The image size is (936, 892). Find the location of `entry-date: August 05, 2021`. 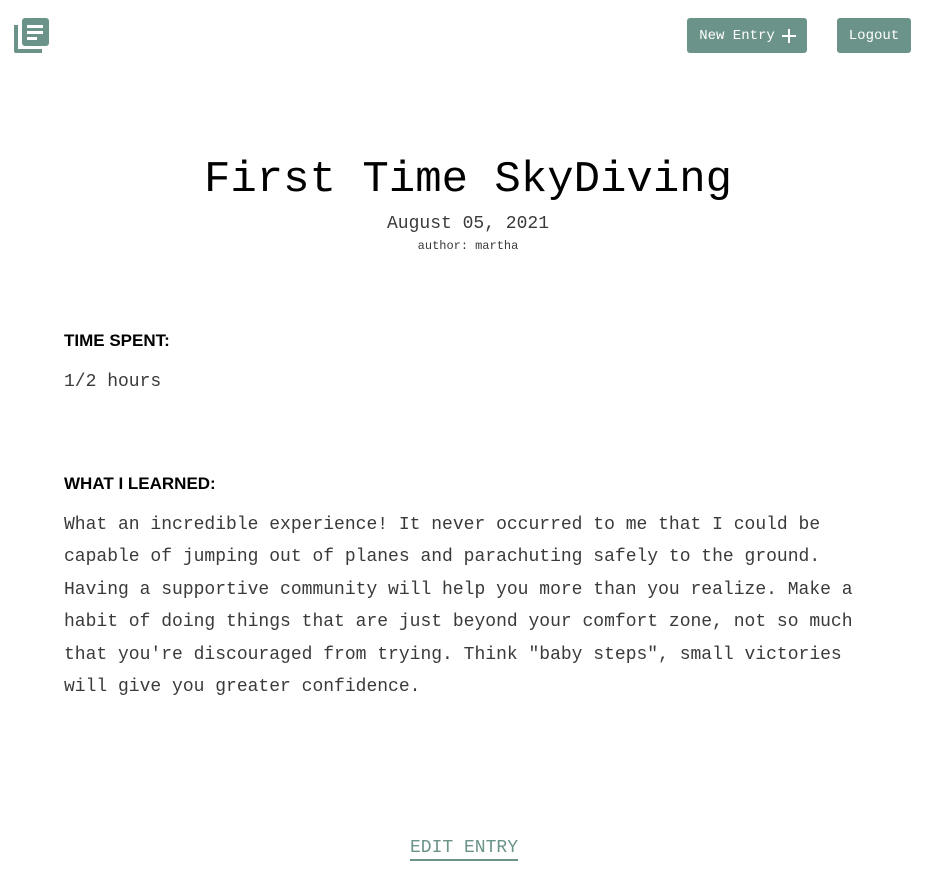

entry-date: August 05, 2021 is located at coordinates (468, 224).